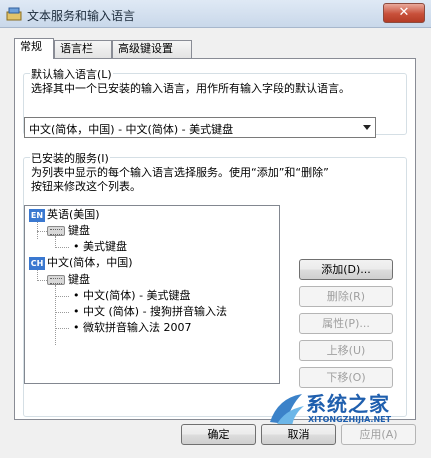 The width and height of the screenshot is (431, 458). What do you see at coordinates (37, 215) in the screenshot?
I see `language-badge-icon: EN` at bounding box center [37, 215].